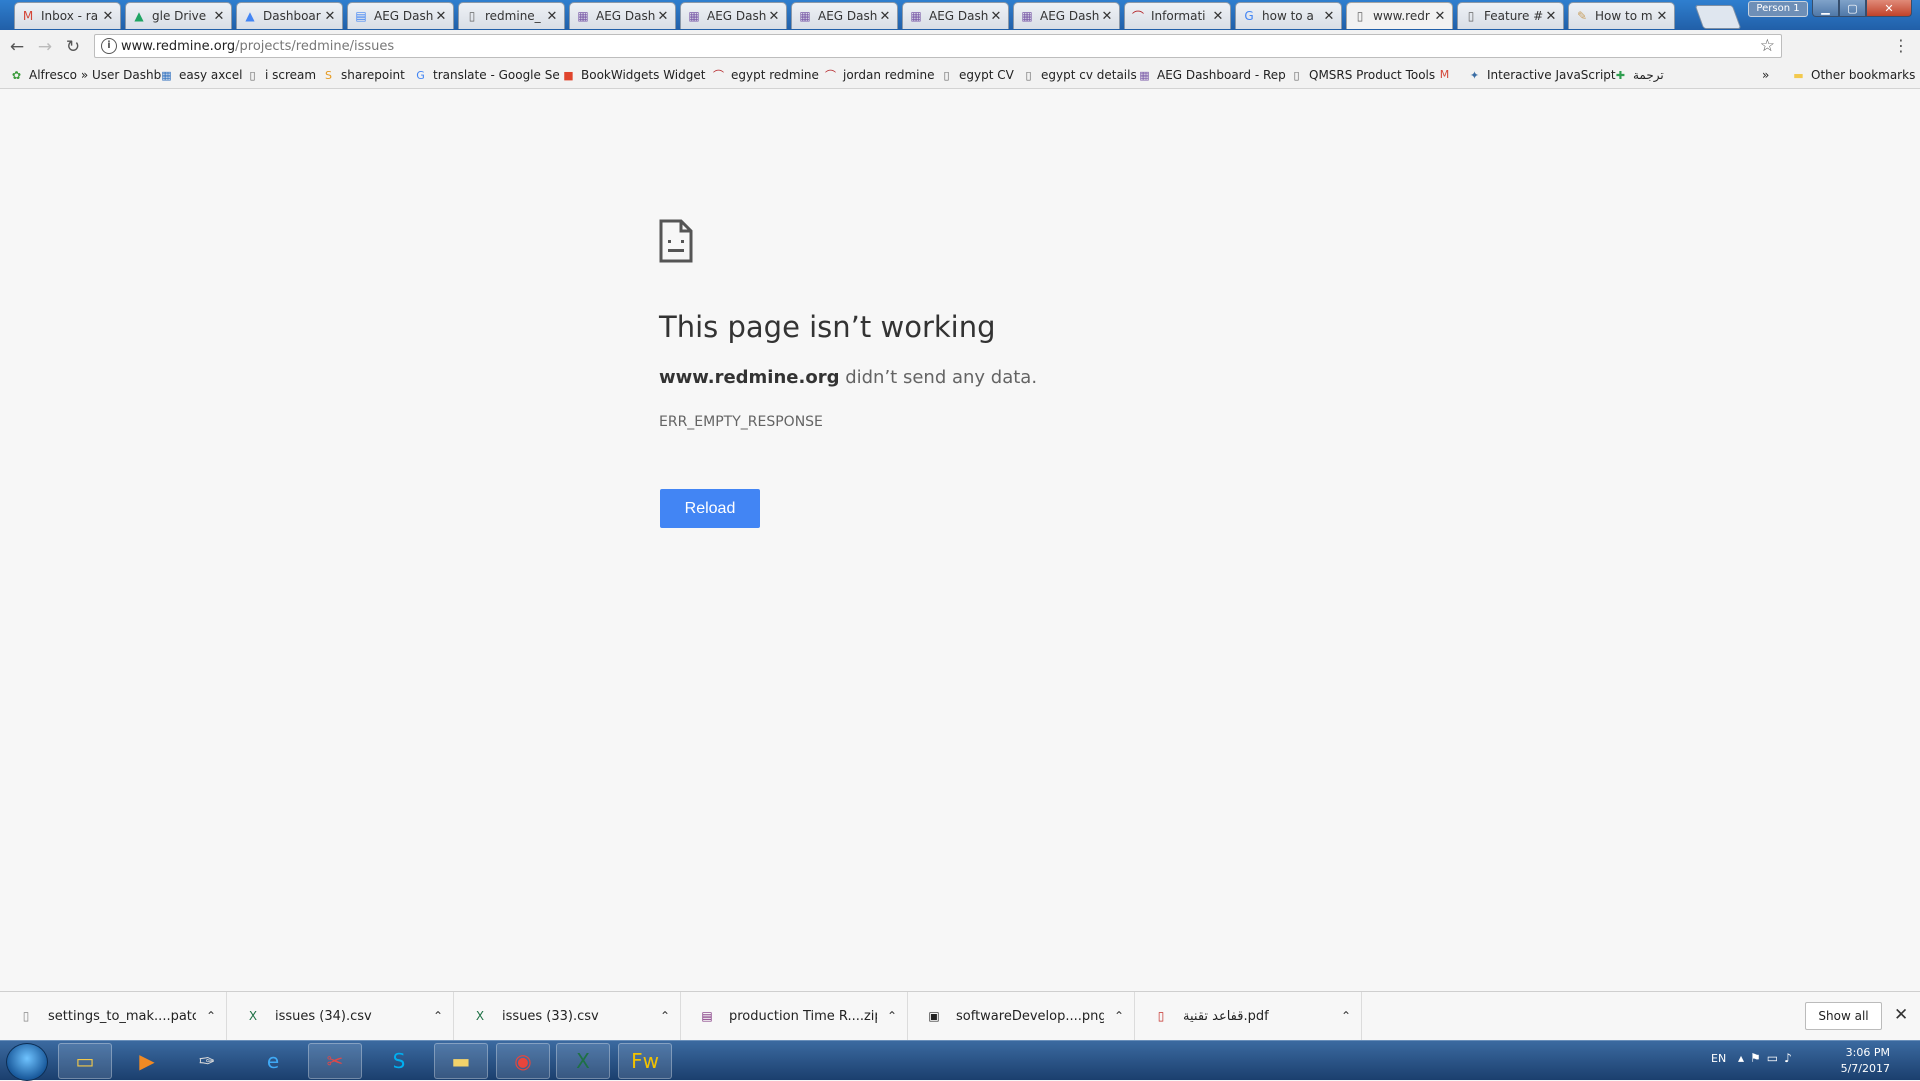  I want to click on clock-time: 3:06 PM, so click(1860, 1052).